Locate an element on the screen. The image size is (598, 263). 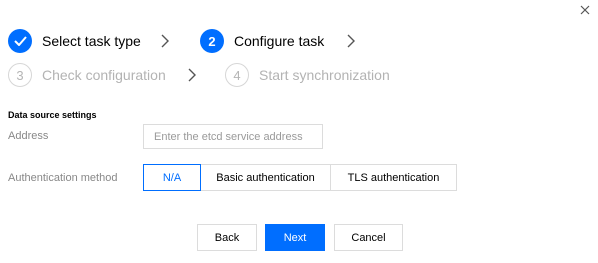
auth-method-label: Authentication method is located at coordinates (63, 178).